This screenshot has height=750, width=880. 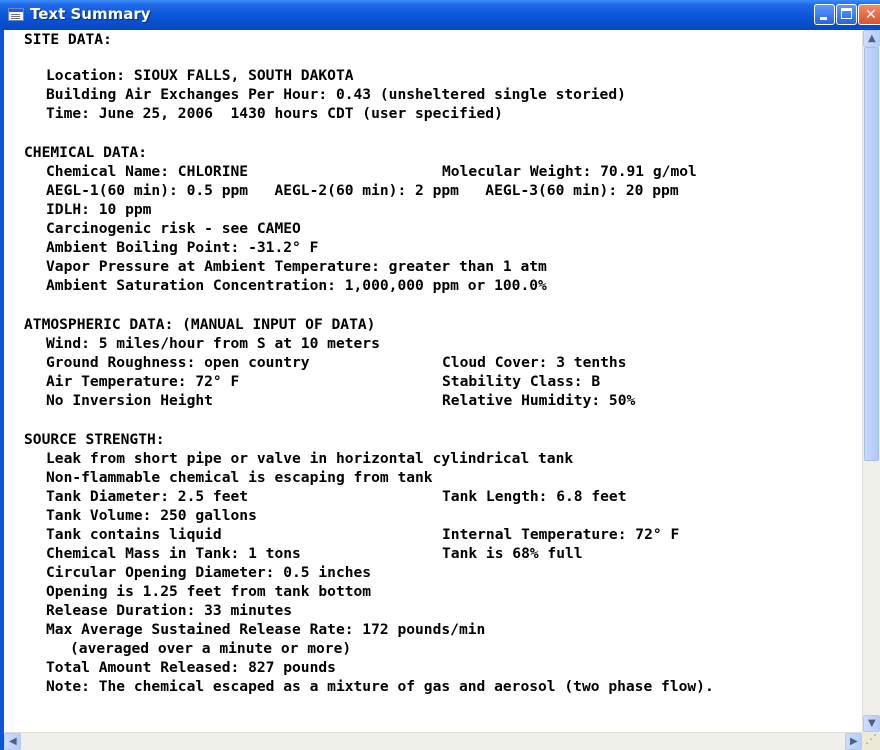 I want to click on atmospheric-humidity: Relative Humidity: 50%, so click(x=539, y=400).